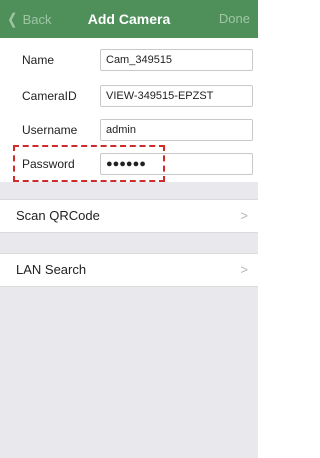 The height and width of the screenshot is (458, 320). Describe the element at coordinates (58, 215) in the screenshot. I see `scan-qrcode-label: Scan QRCode` at that location.